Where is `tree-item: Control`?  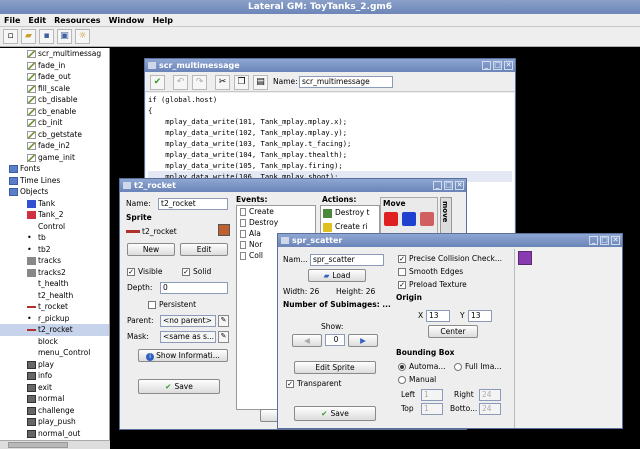 tree-item: Control is located at coordinates (54, 227).